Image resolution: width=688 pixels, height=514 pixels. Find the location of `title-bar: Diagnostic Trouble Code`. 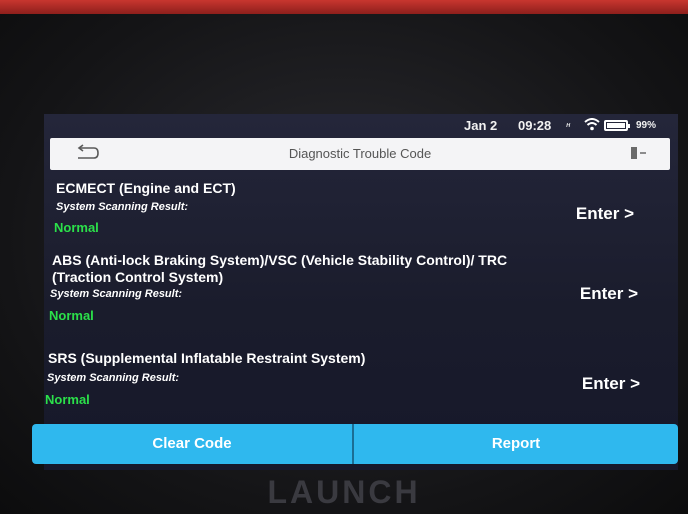

title-bar: Diagnostic Trouble Code is located at coordinates (360, 154).